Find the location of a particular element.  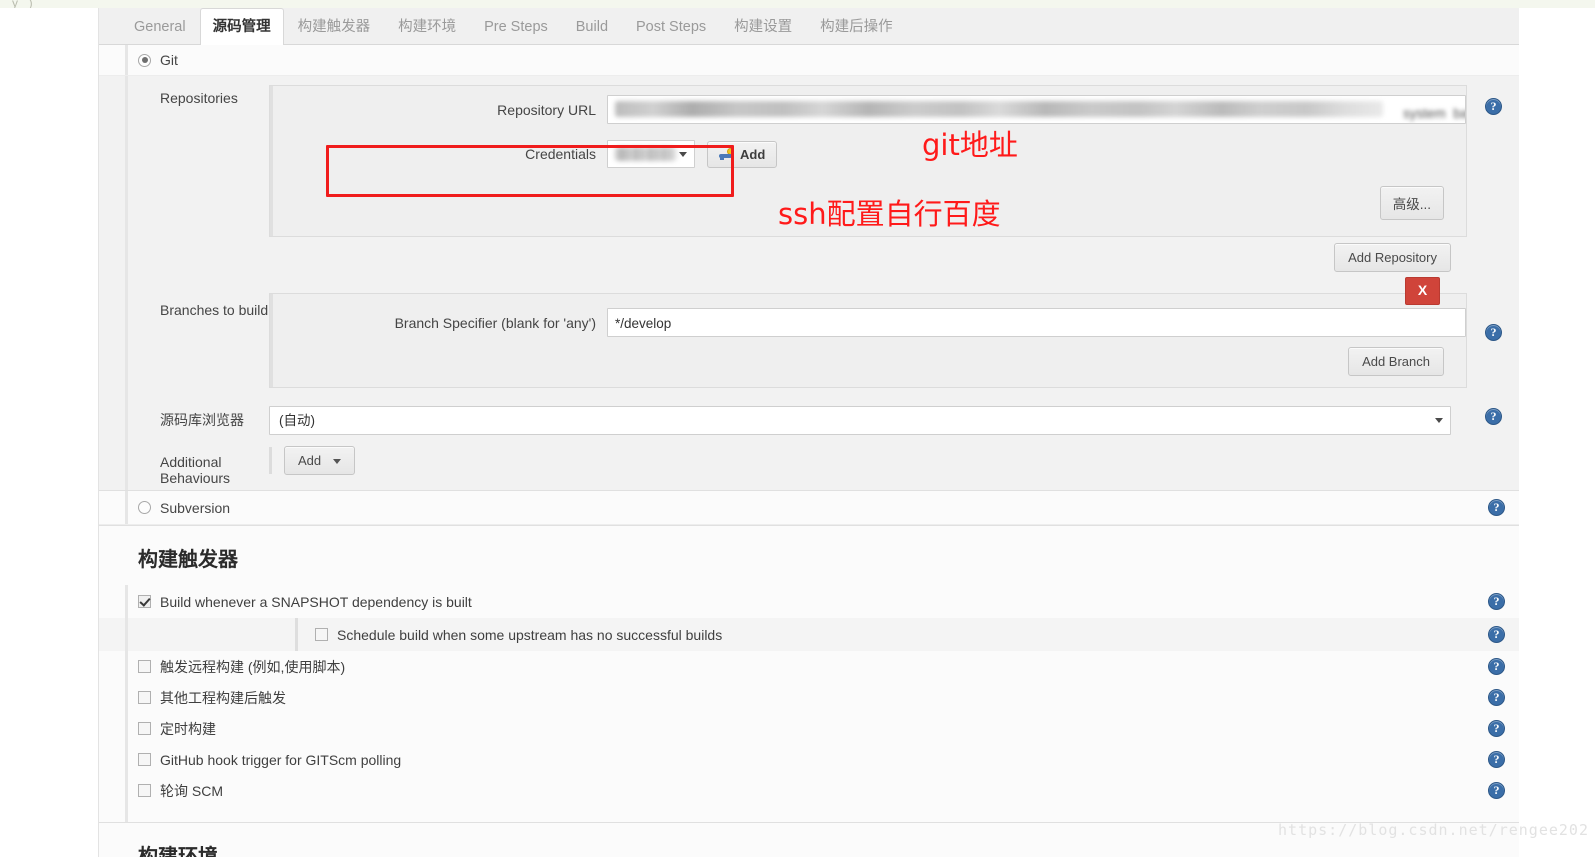

trigger-after-other-projects-help-icon: ? is located at coordinates (1496, 697).